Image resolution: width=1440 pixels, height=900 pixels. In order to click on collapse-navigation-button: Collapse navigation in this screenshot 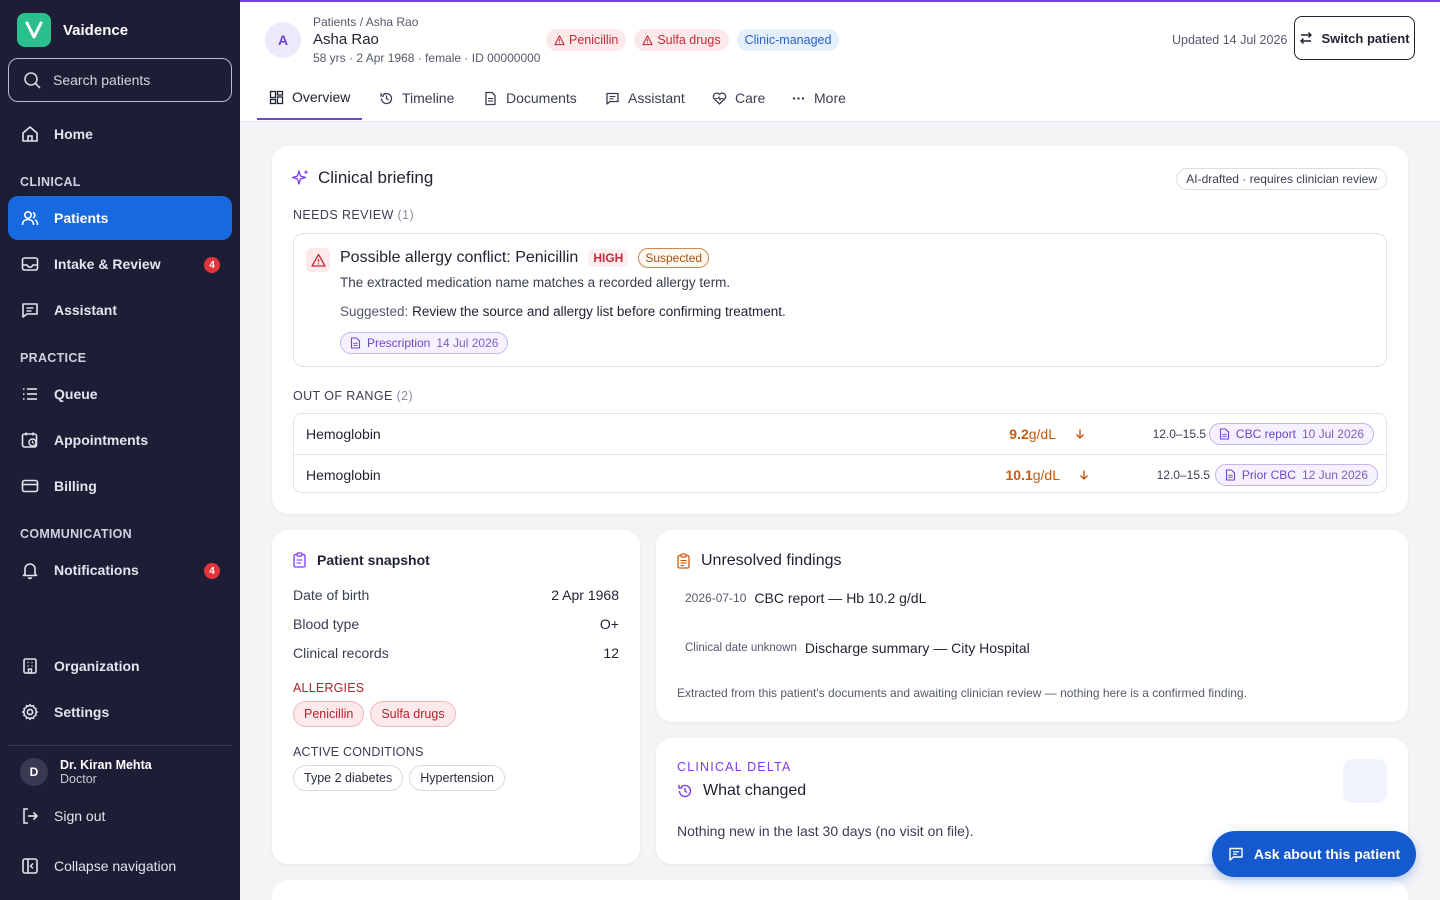, I will do `click(120, 866)`.